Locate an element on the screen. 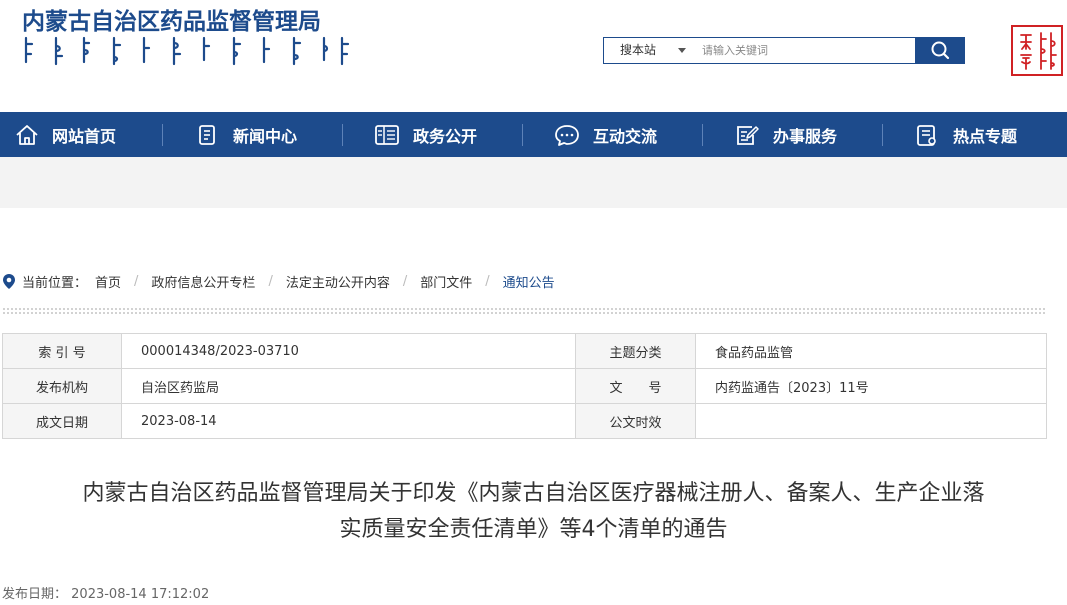 The image size is (1067, 605). breadcrumb-dept-docs: 部门文件 is located at coordinates (446, 281).